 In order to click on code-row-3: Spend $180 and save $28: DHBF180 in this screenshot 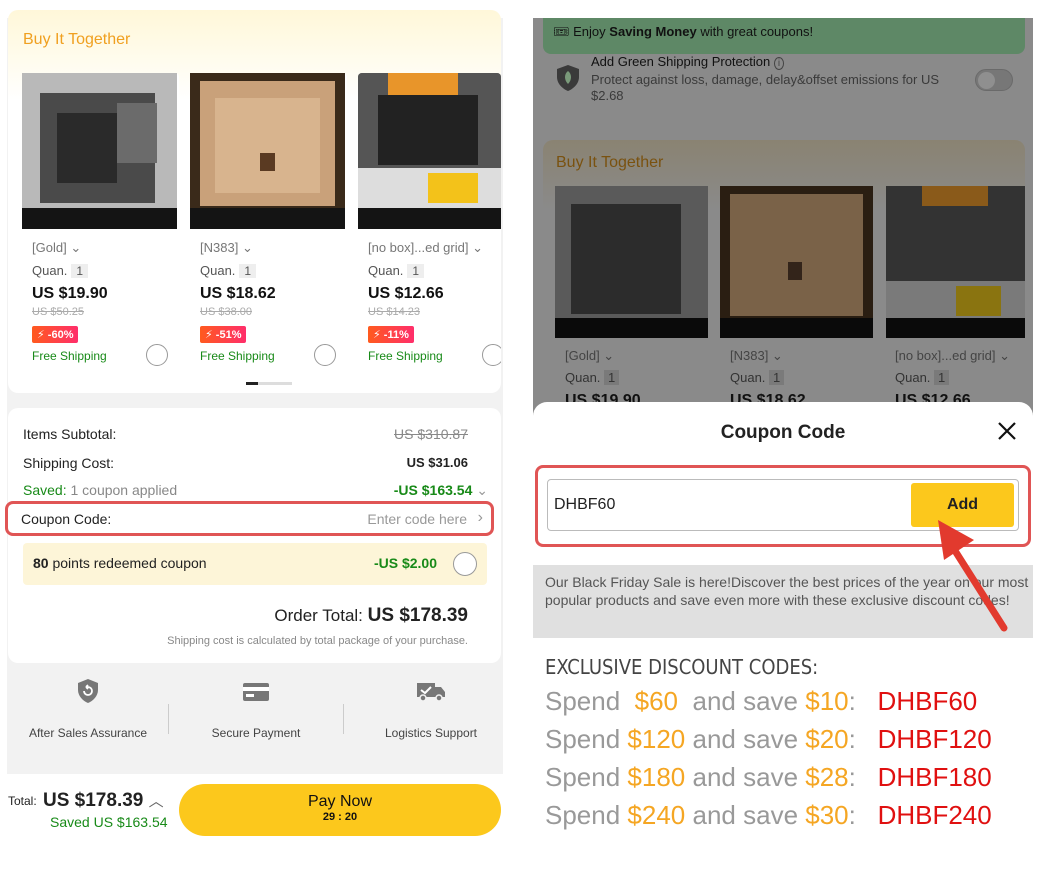, I will do `click(768, 777)`.